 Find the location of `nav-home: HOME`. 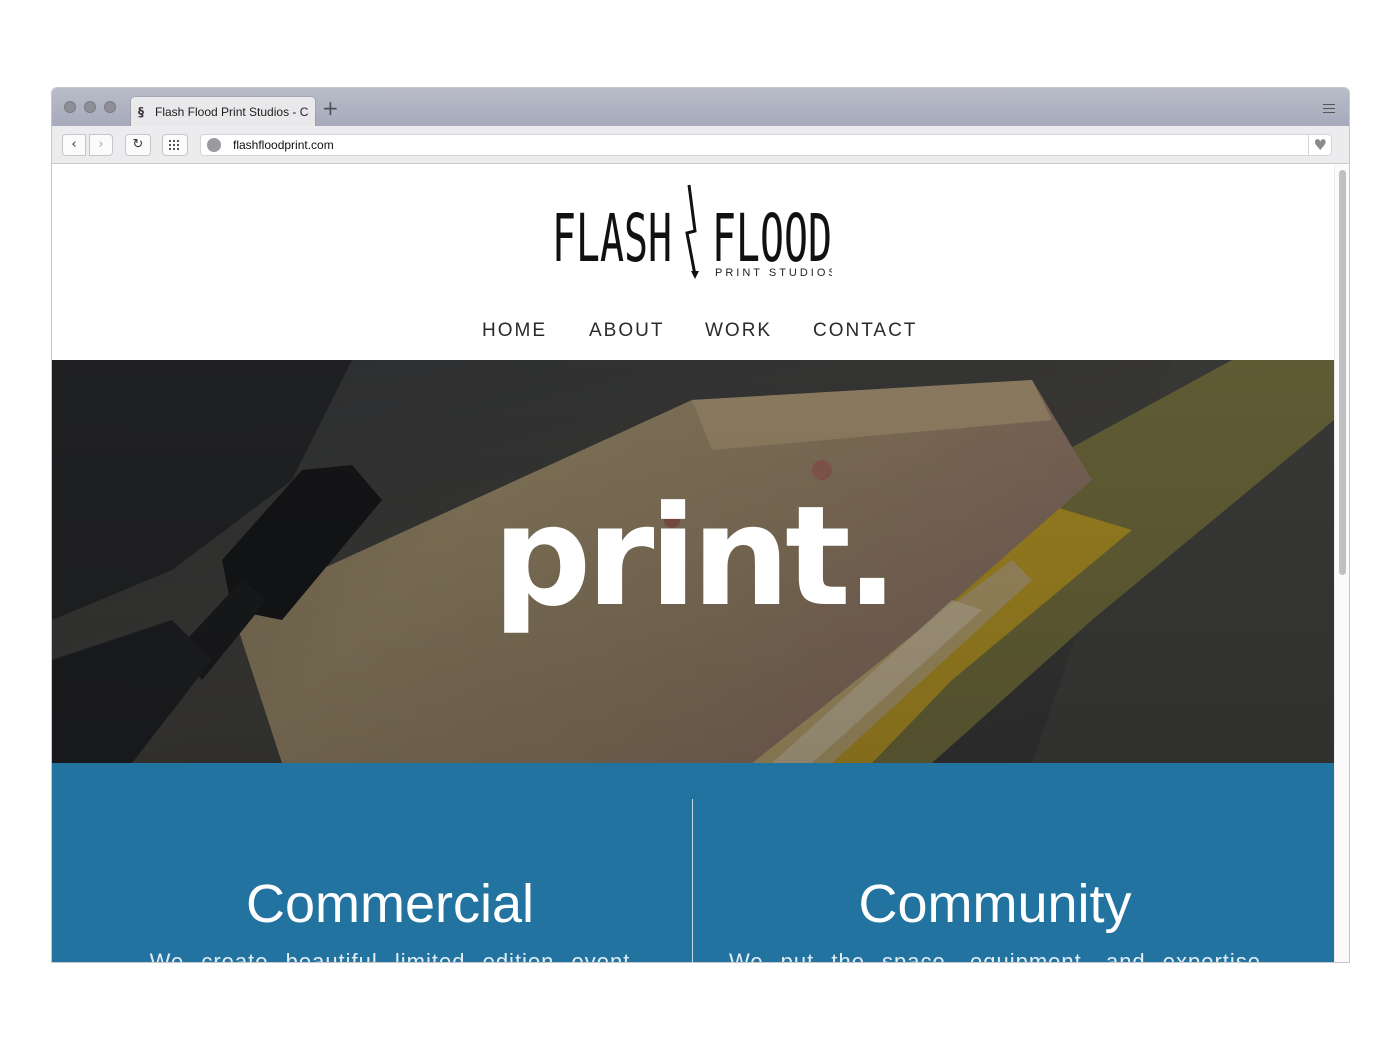

nav-home: HOME is located at coordinates (514, 331).